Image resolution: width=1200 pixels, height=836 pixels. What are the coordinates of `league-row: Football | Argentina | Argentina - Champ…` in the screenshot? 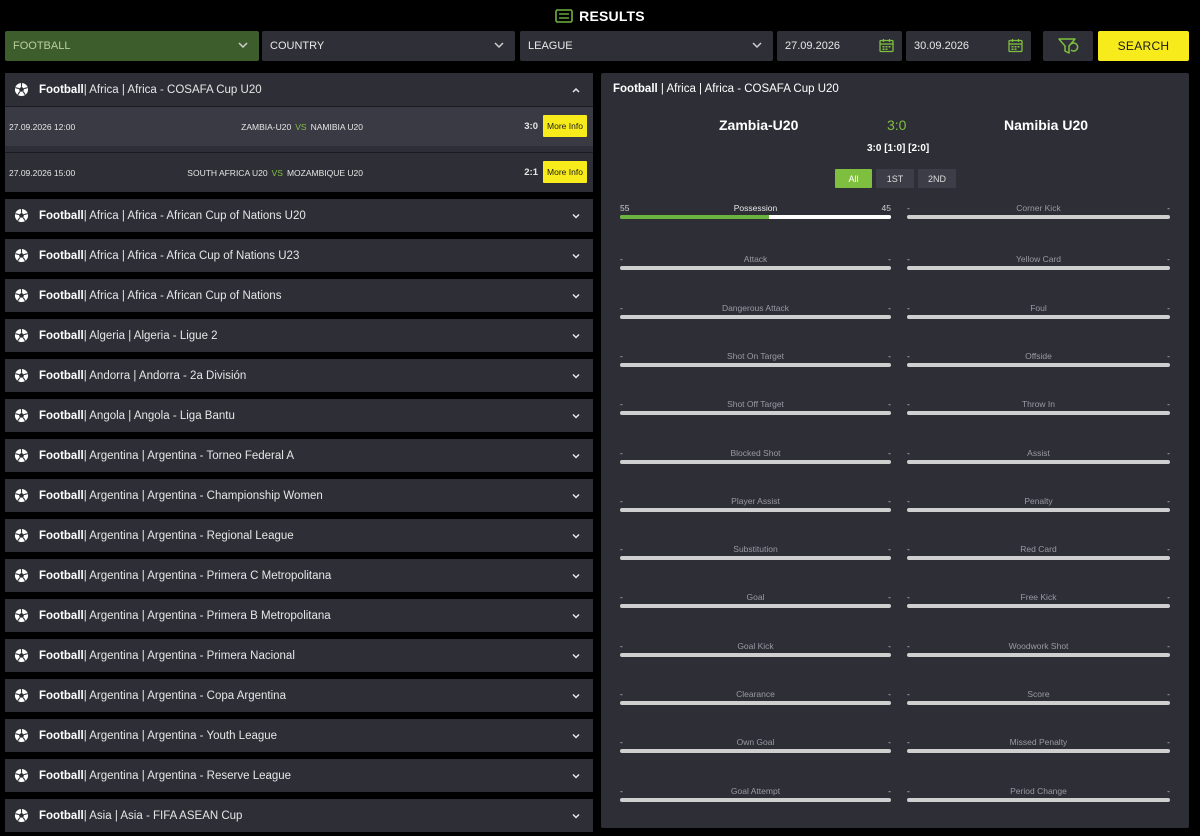 It's located at (299, 495).